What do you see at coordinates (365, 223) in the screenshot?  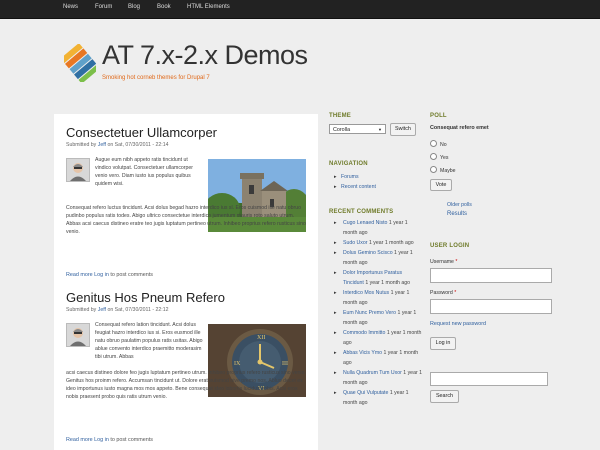 I see `comment-link: Cugo Lenaed Nisto` at bounding box center [365, 223].